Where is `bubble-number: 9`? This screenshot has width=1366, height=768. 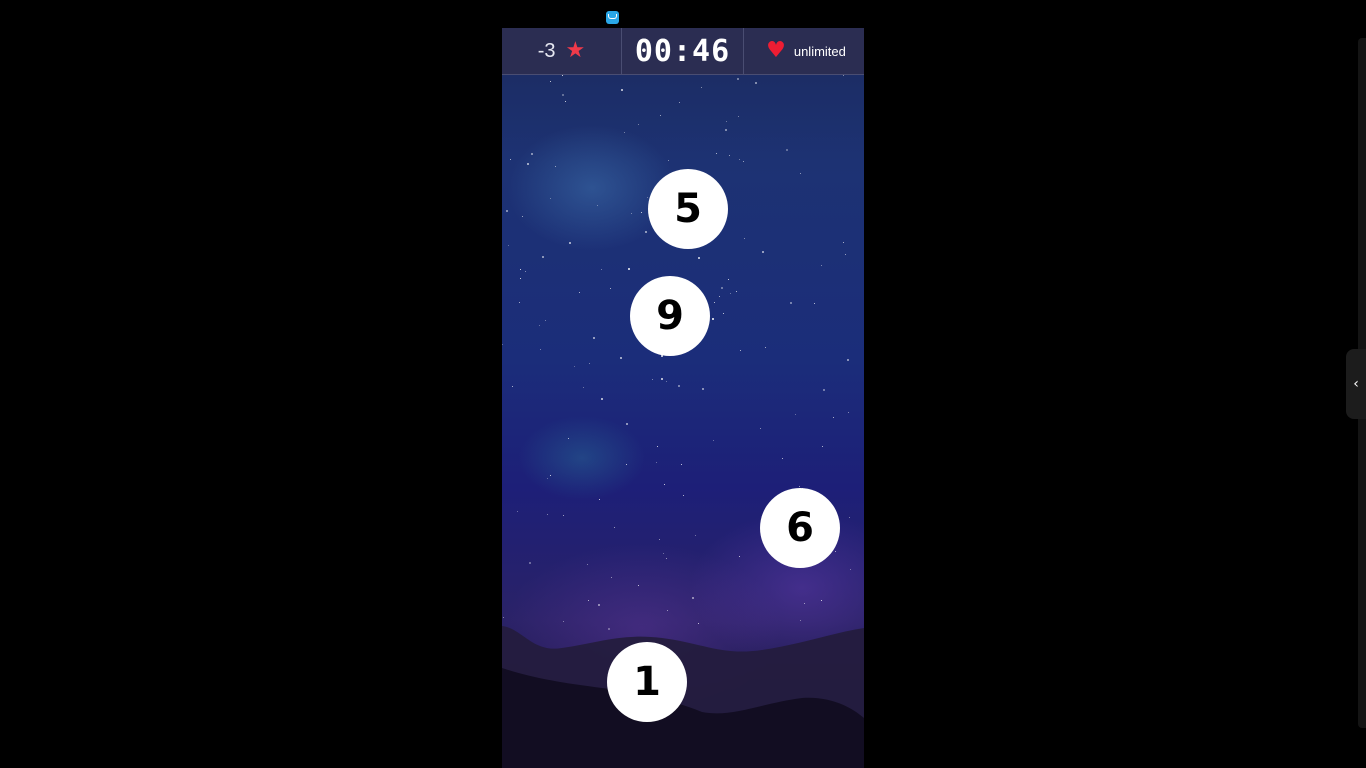
bubble-number: 9 is located at coordinates (670, 316).